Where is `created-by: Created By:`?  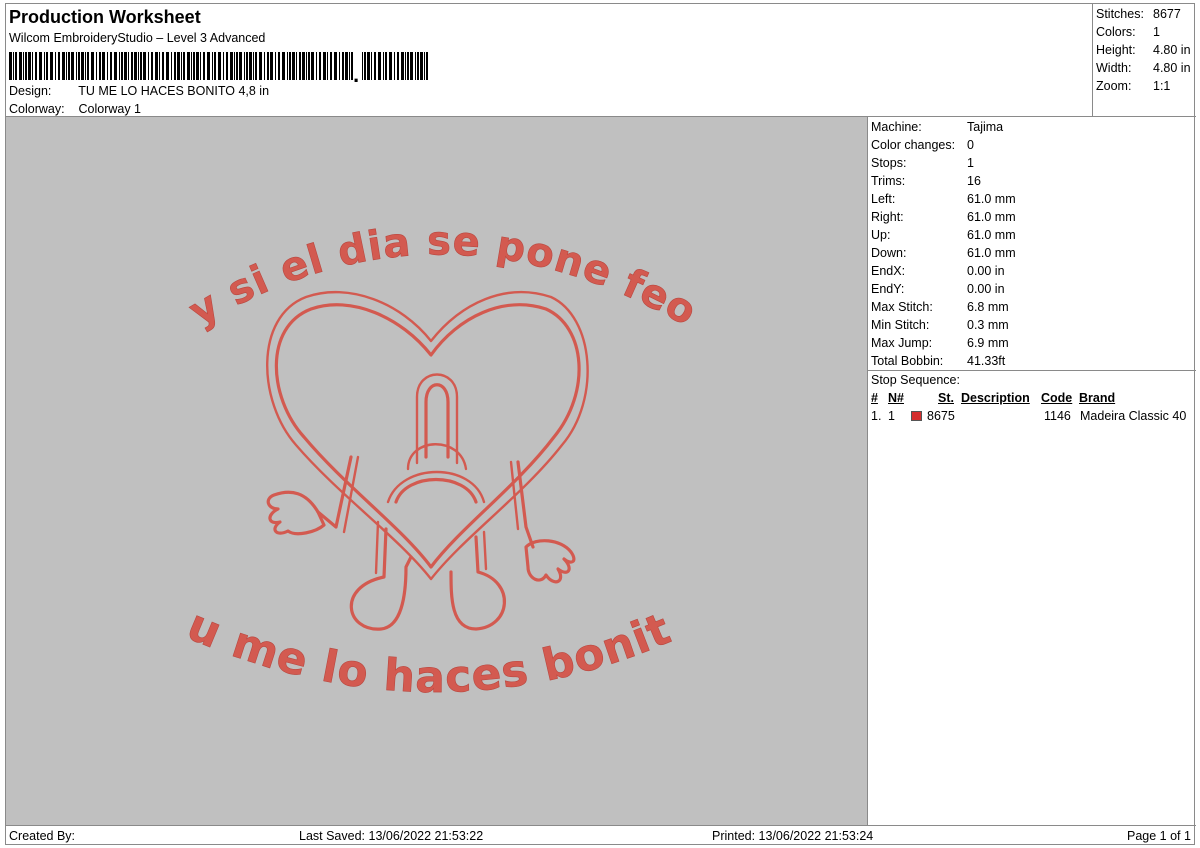
created-by: Created By: is located at coordinates (42, 836).